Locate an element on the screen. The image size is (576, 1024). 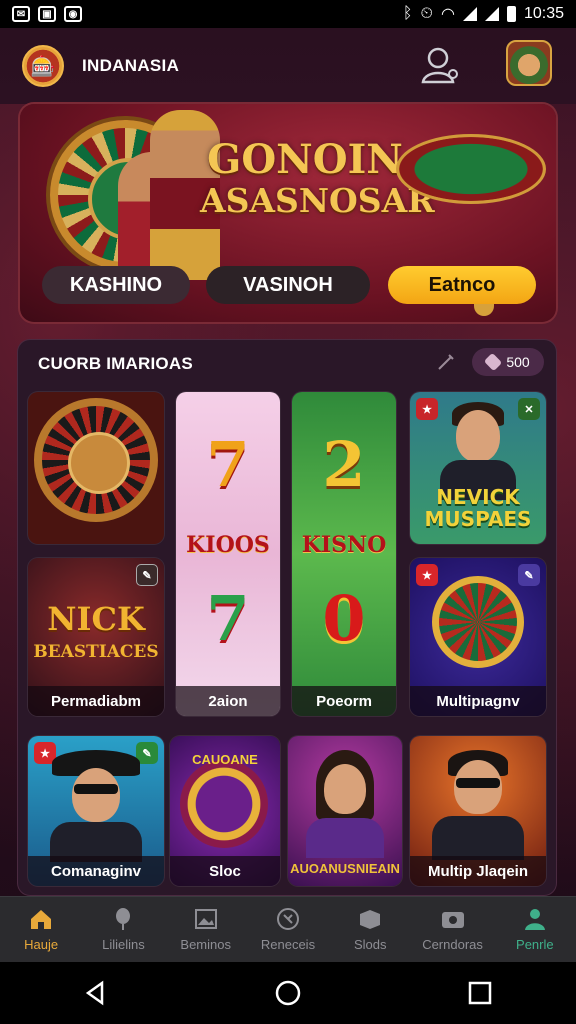
game-tile-agent: ★ ✎ Comanaginv is located at coordinates (96, 811).